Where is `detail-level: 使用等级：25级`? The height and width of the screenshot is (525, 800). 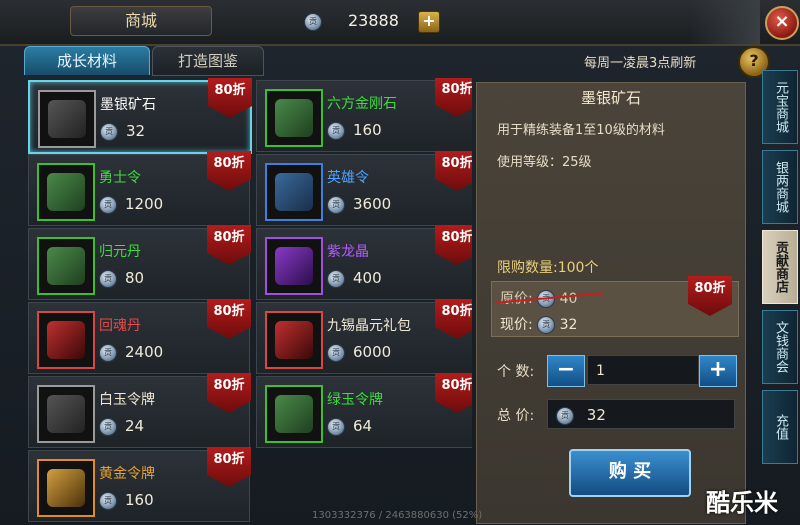 detail-level: 使用等级：25级 is located at coordinates (544, 162).